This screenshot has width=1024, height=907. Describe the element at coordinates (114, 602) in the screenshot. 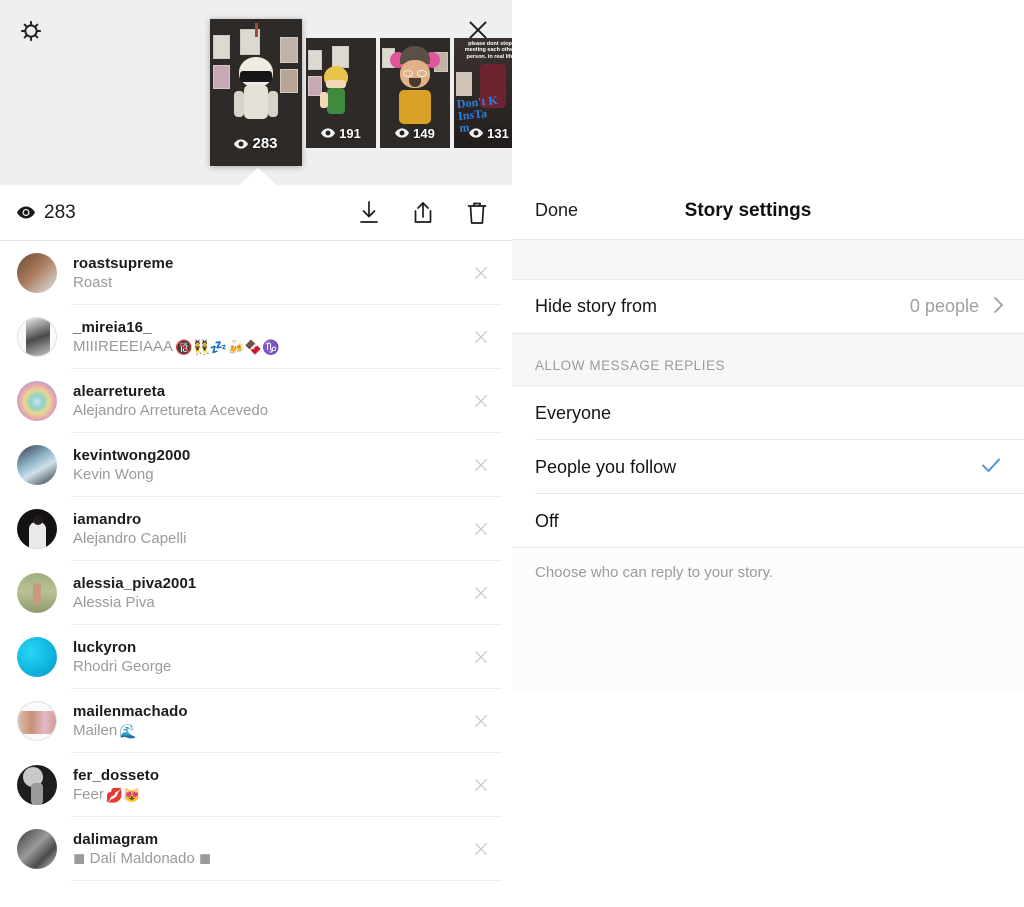

I see `viewer-fullname: Alessia Piva` at that location.